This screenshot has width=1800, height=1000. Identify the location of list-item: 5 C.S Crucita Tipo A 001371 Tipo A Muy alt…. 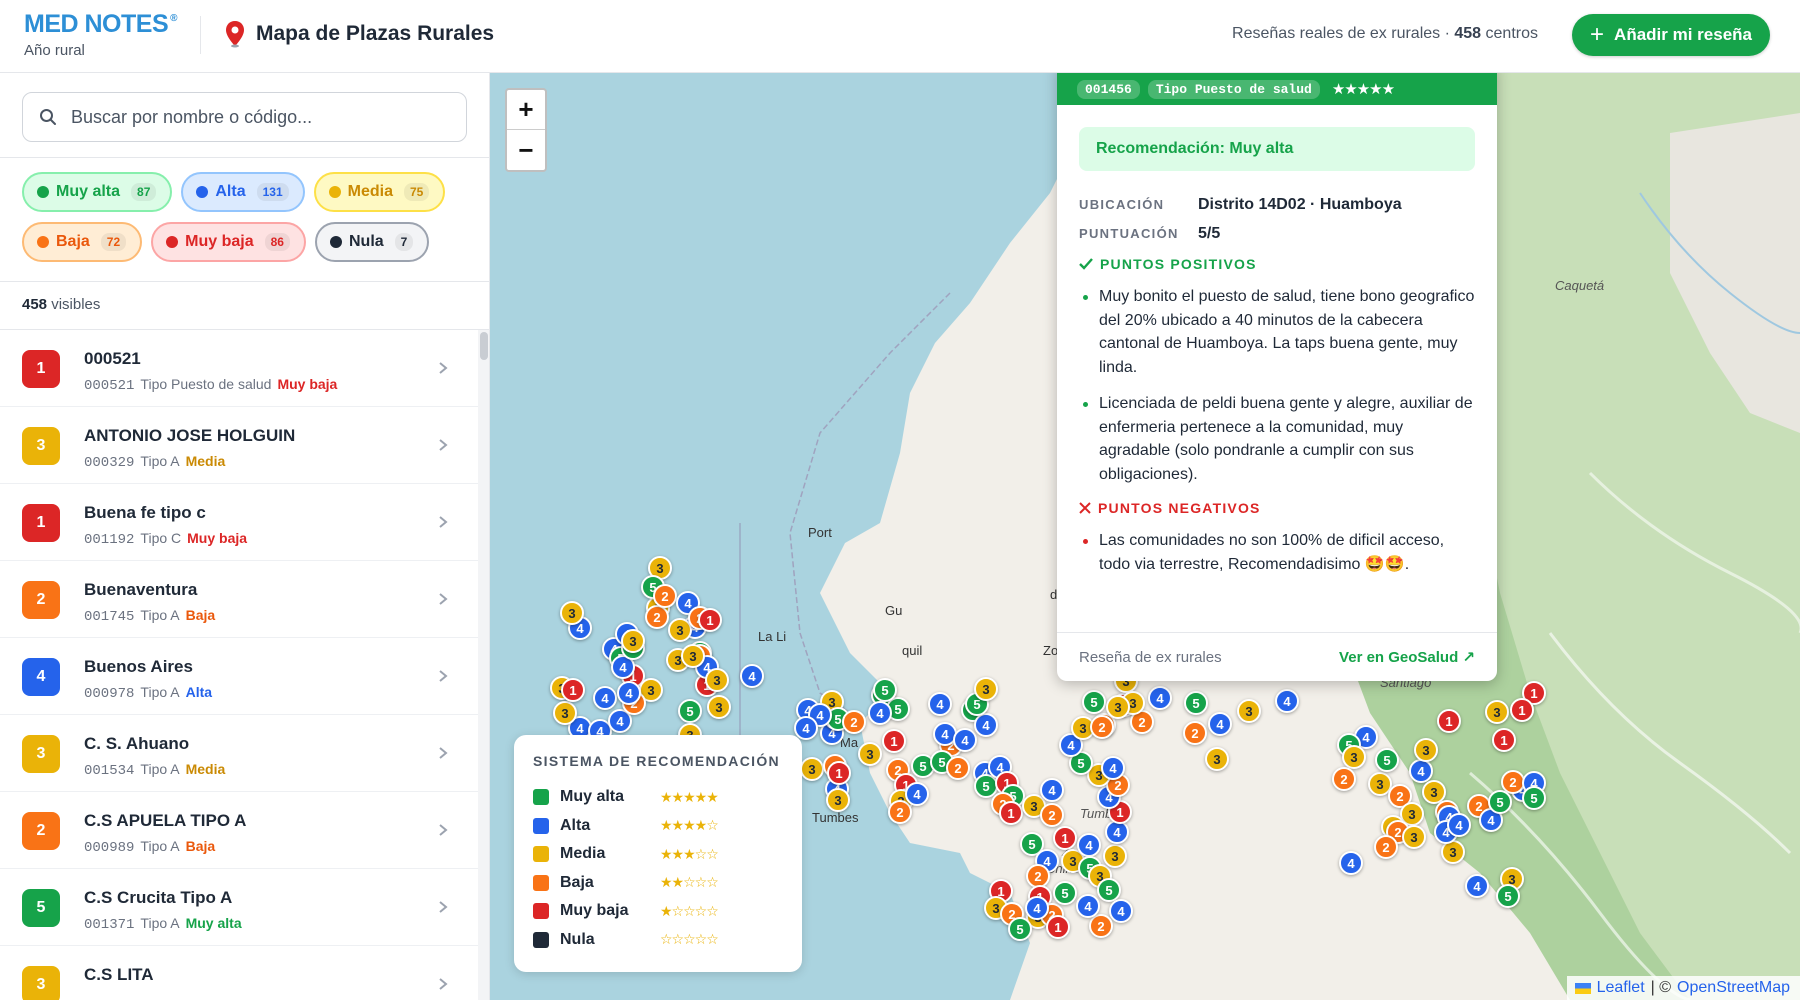
(239, 907).